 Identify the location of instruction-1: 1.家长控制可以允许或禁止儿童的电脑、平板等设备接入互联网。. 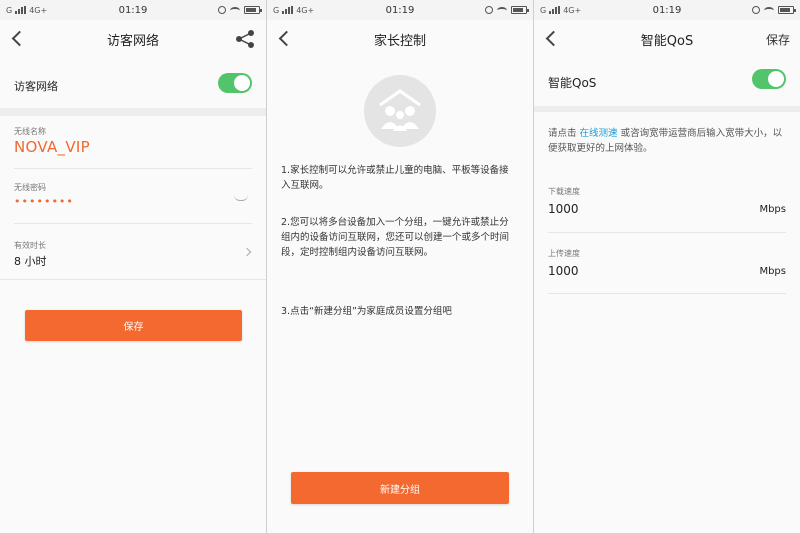
(395, 178).